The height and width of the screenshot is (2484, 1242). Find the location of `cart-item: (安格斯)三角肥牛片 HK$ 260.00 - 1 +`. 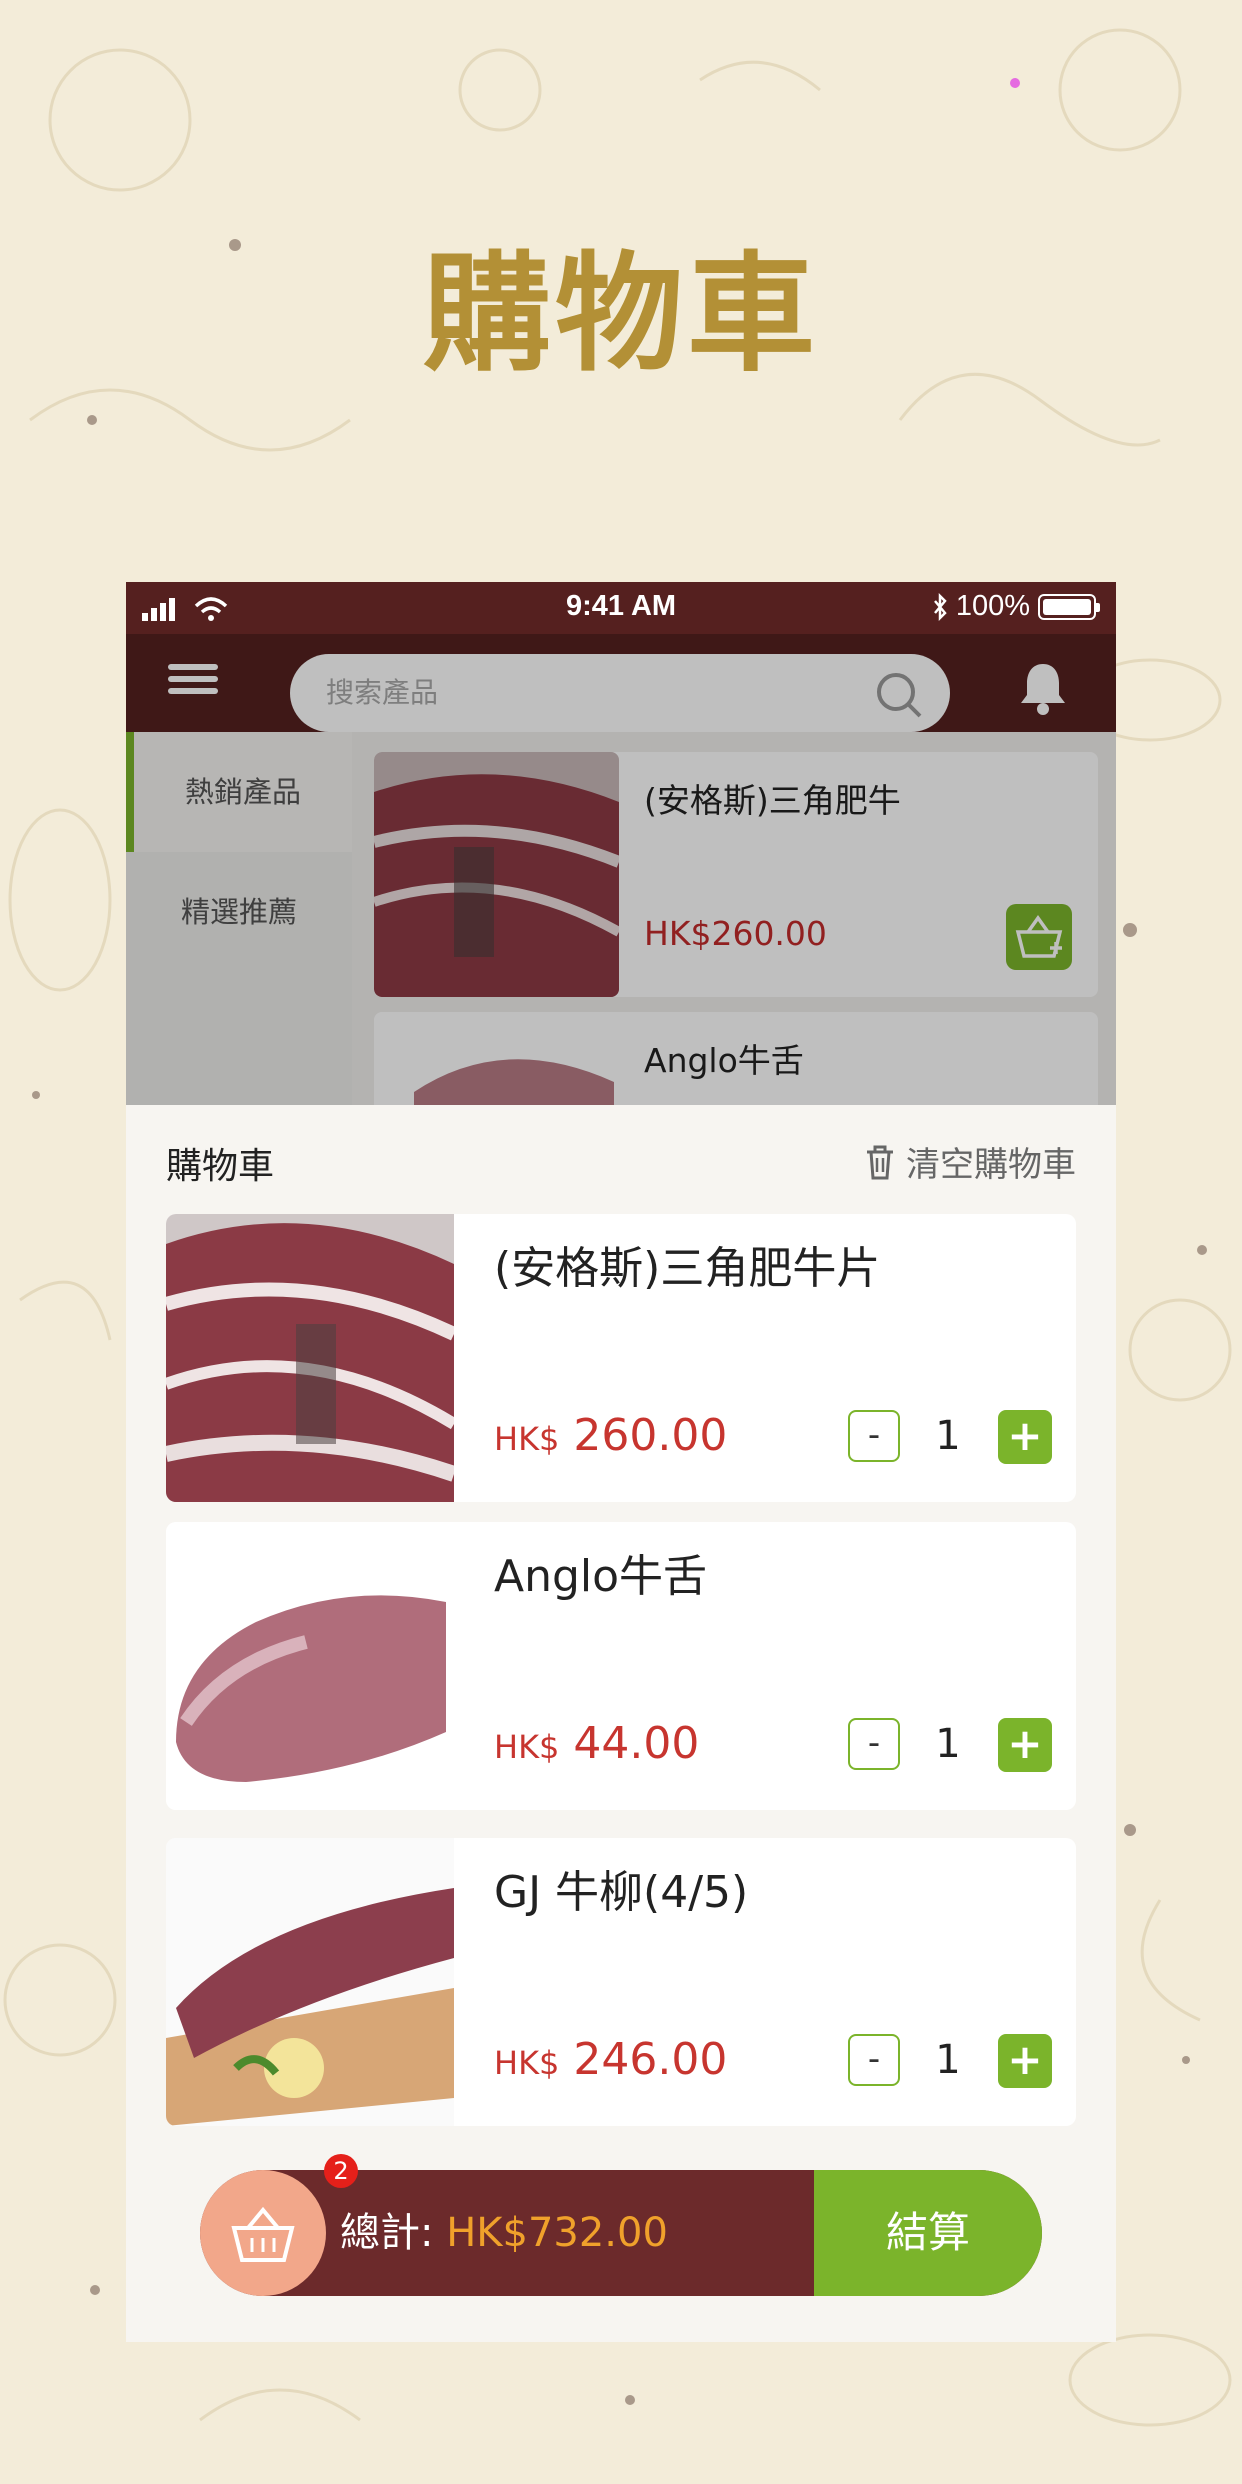

cart-item: (安格斯)三角肥牛片 HK$ 260.00 - 1 + is located at coordinates (621, 1358).